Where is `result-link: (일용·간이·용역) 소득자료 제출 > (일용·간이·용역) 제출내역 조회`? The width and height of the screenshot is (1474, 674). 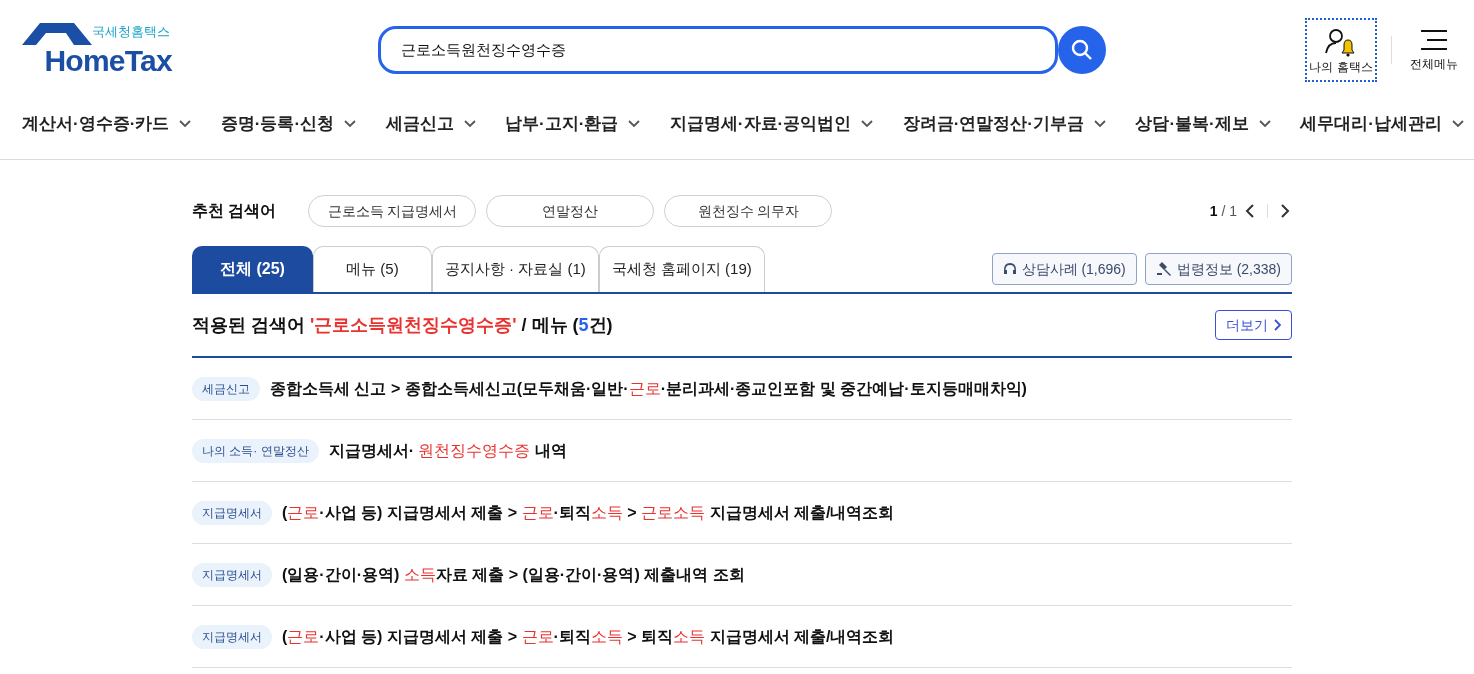 result-link: (일용·간이·용역) 소득자료 제출 > (일용·간이·용역) 제출내역 조회 is located at coordinates (513, 574).